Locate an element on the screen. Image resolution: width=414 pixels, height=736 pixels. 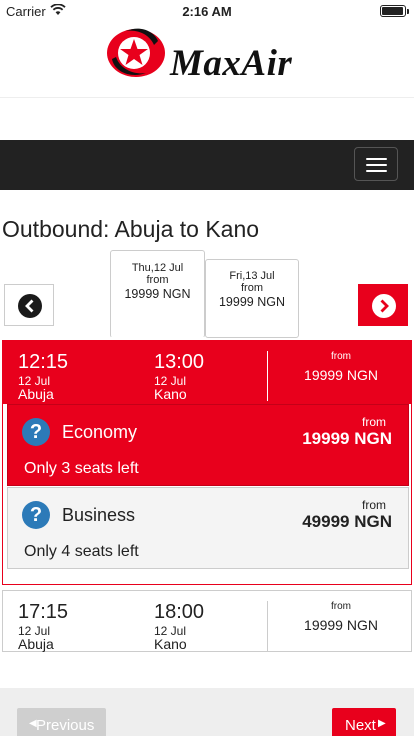
fare-name: Economy is located at coordinates (100, 432).